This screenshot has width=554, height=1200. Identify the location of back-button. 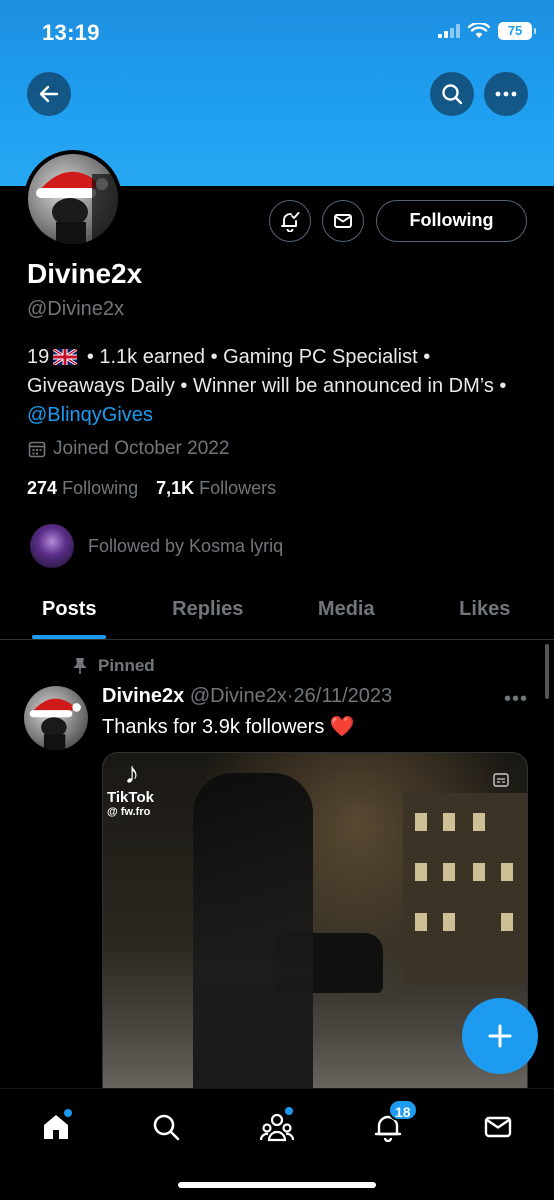
(49, 94).